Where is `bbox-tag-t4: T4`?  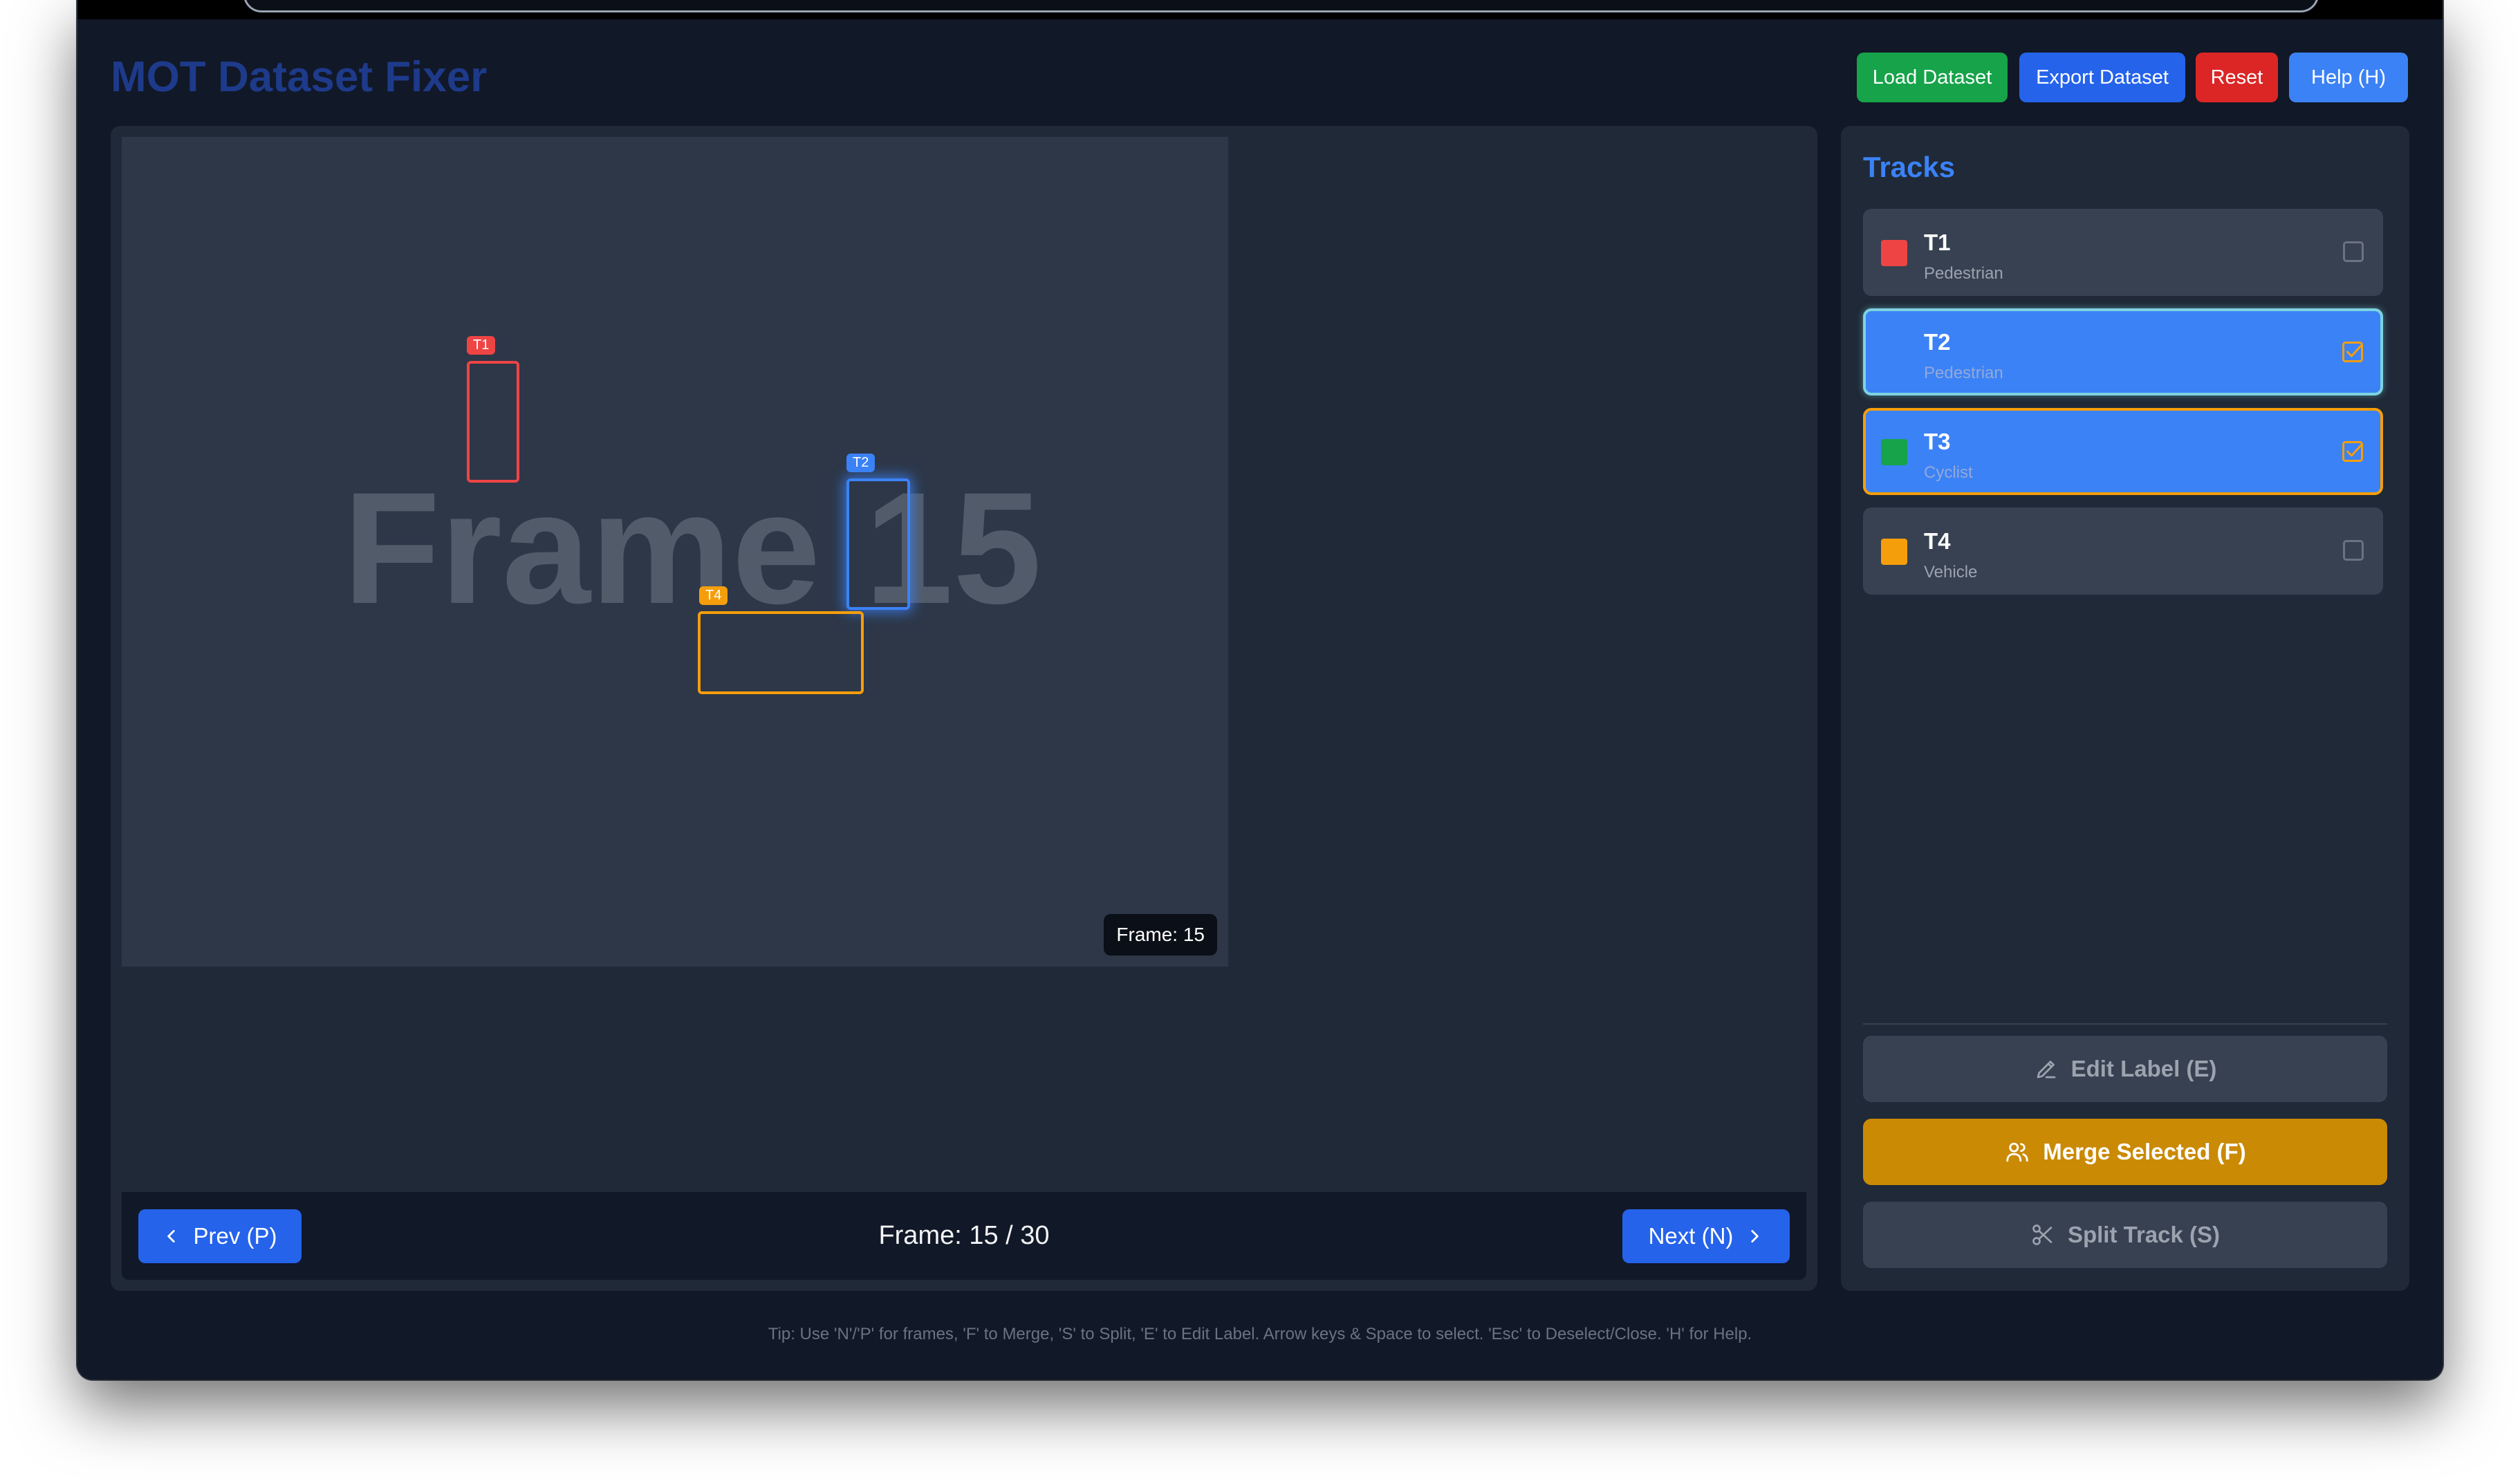
bbox-tag-t4: T4 is located at coordinates (713, 595).